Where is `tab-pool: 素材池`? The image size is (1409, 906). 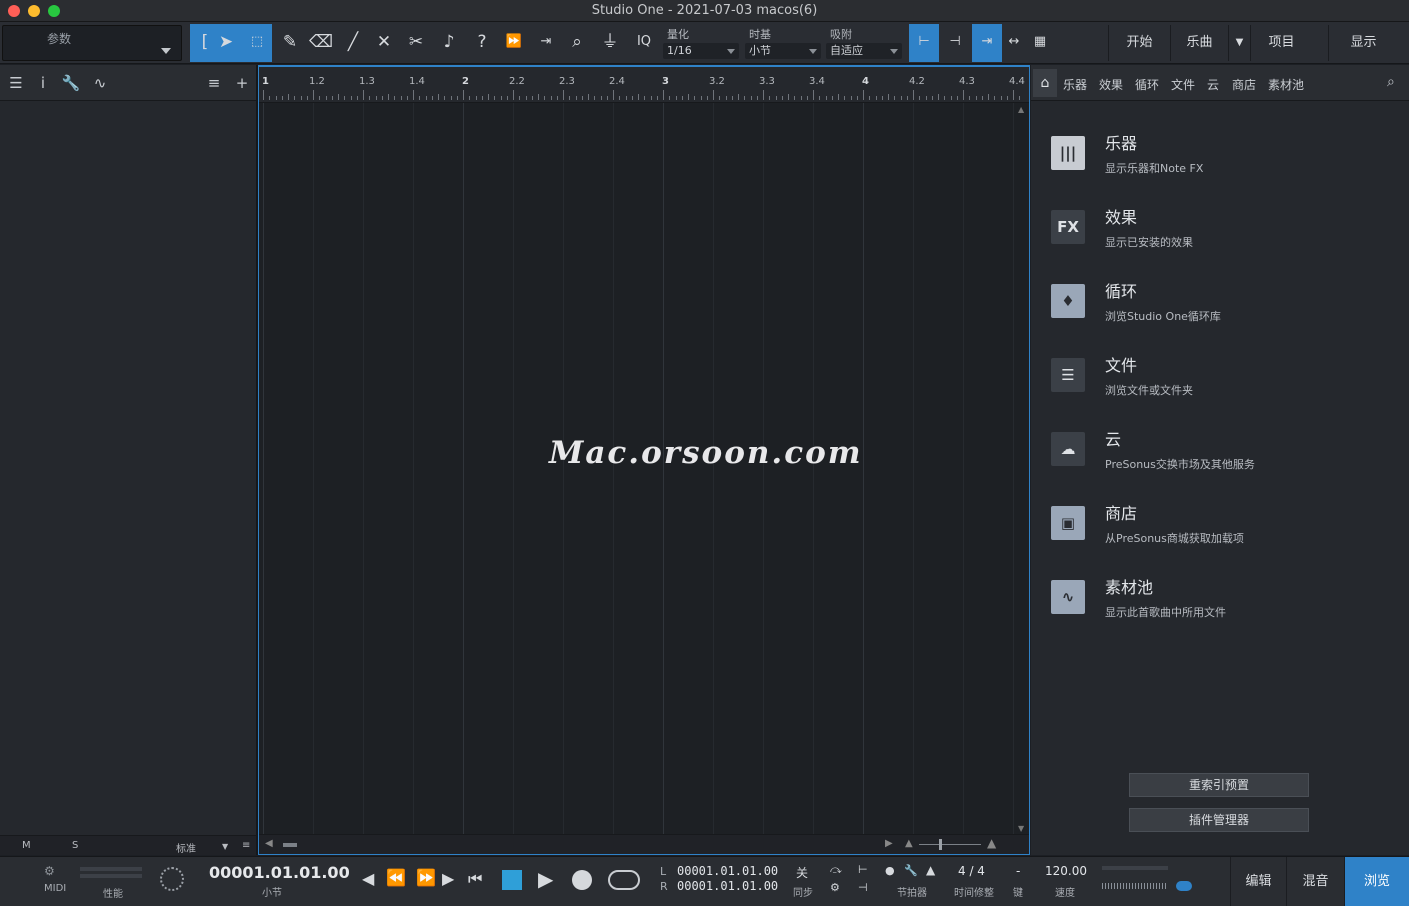 tab-pool: 素材池 is located at coordinates (1286, 84).